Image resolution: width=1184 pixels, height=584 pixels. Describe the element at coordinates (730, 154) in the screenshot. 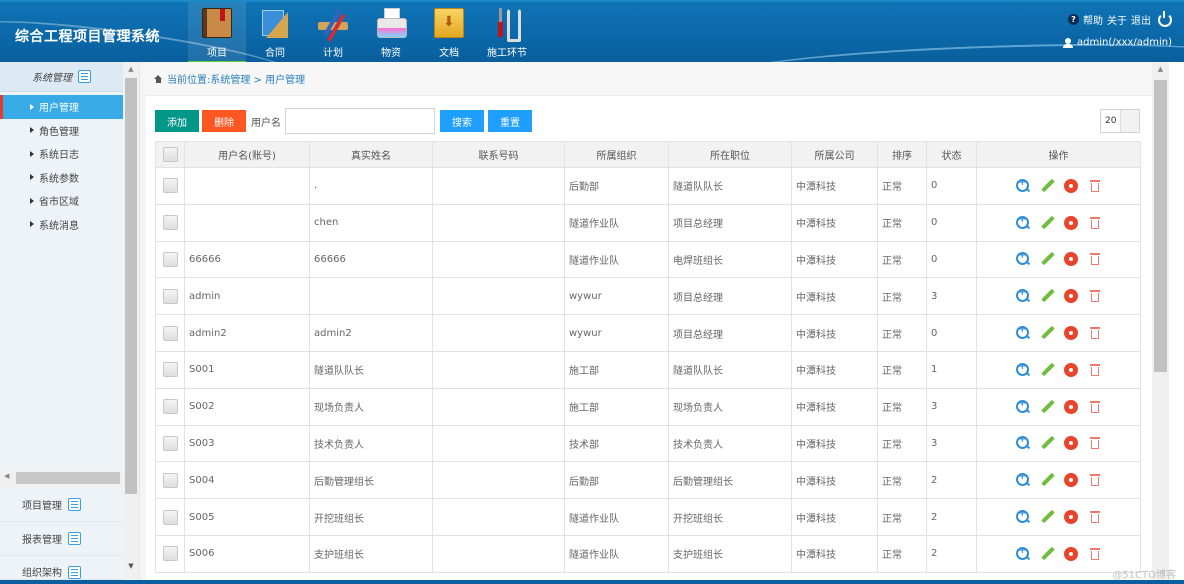

I see `column-header: 所在职位` at that location.